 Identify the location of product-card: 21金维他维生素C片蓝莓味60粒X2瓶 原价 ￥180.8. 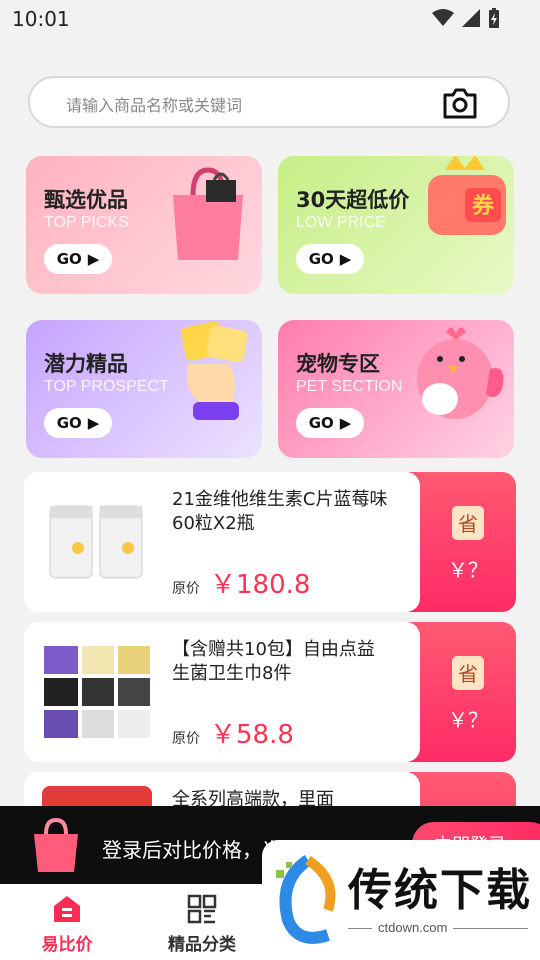
(222, 542).